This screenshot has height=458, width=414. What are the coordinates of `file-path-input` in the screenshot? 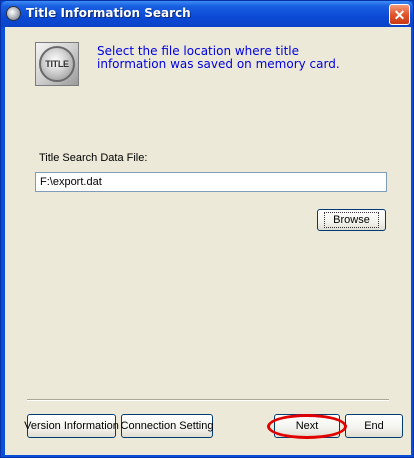 It's located at (211, 182).